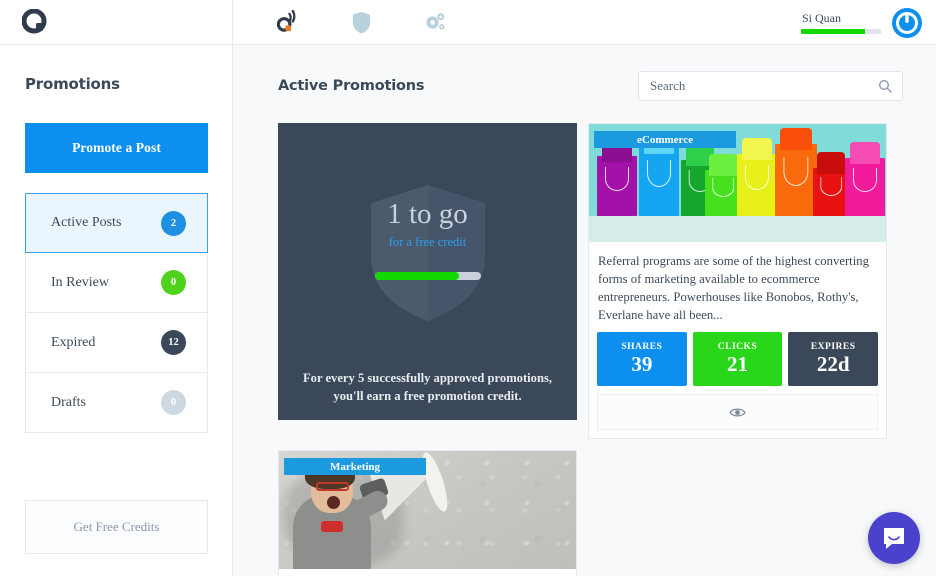 This screenshot has height=576, width=936. I want to click on category-badge: Marketing, so click(355, 467).